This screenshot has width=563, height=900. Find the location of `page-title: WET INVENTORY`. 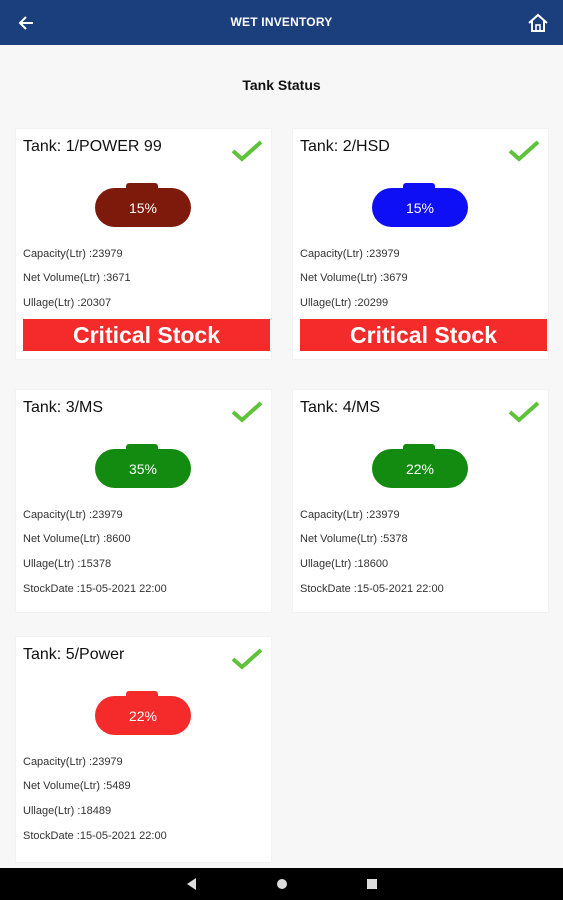

page-title: WET INVENTORY is located at coordinates (281, 22).